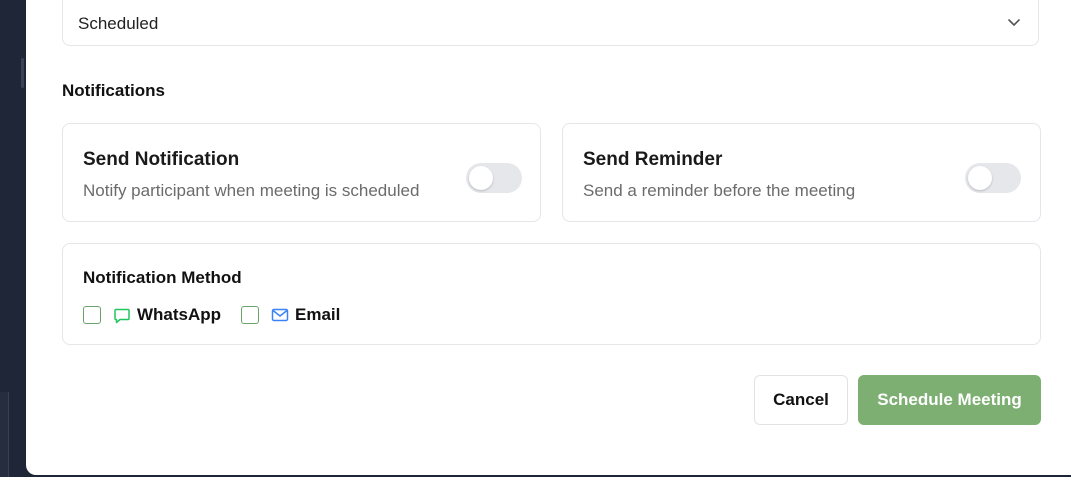  I want to click on send-reminder-description: Send a reminder before the meeting, so click(719, 190).